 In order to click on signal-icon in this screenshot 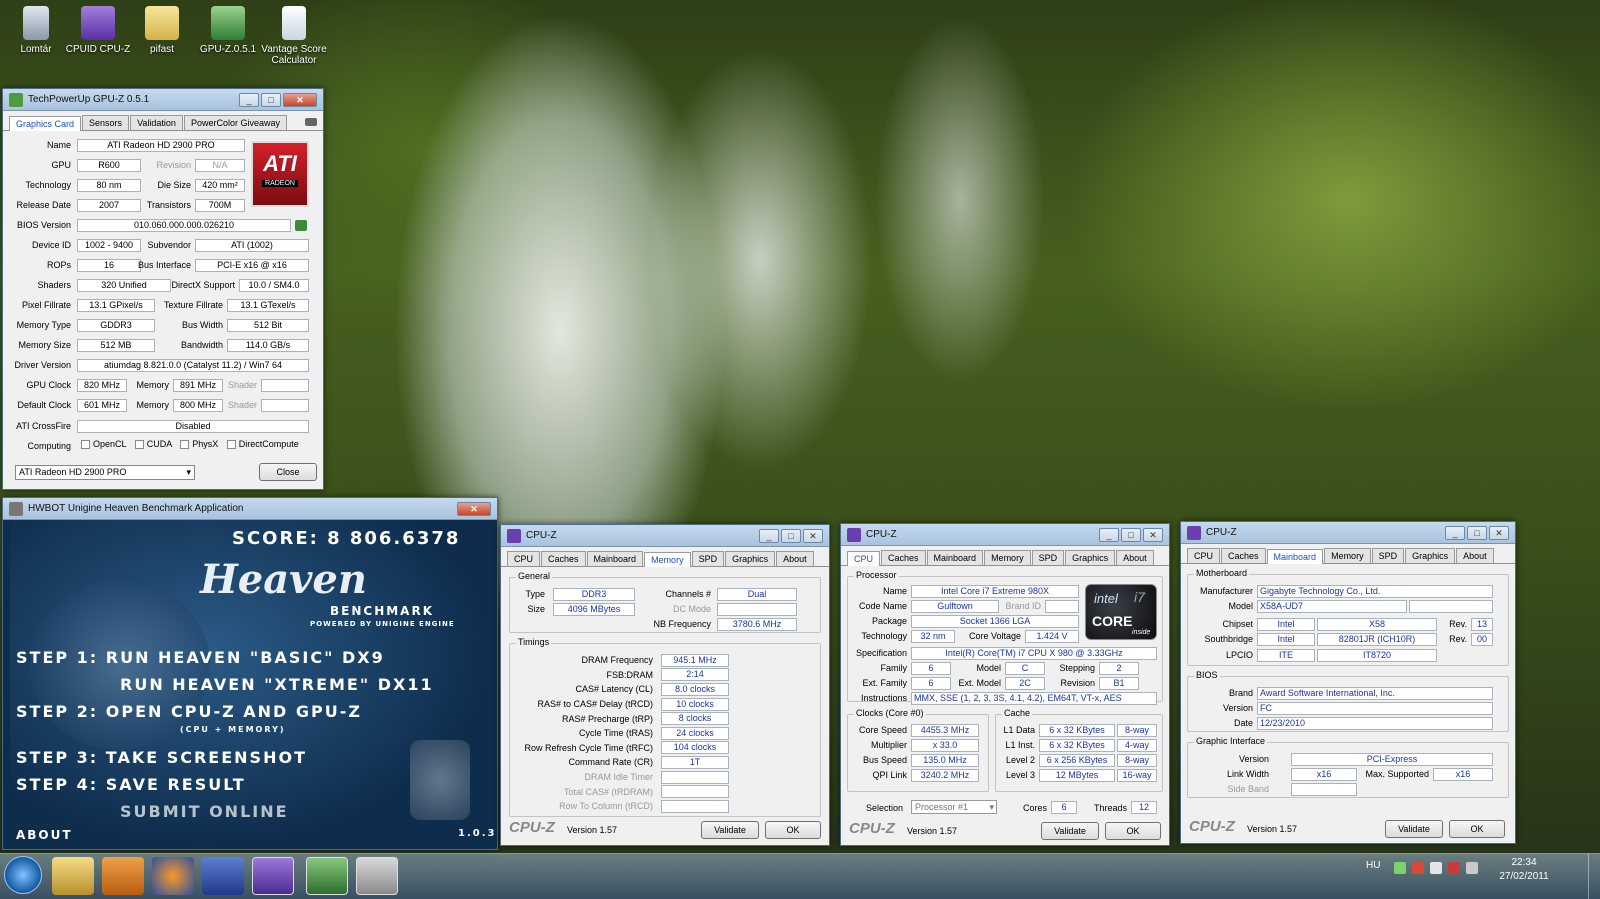, I will do `click(1472, 868)`.